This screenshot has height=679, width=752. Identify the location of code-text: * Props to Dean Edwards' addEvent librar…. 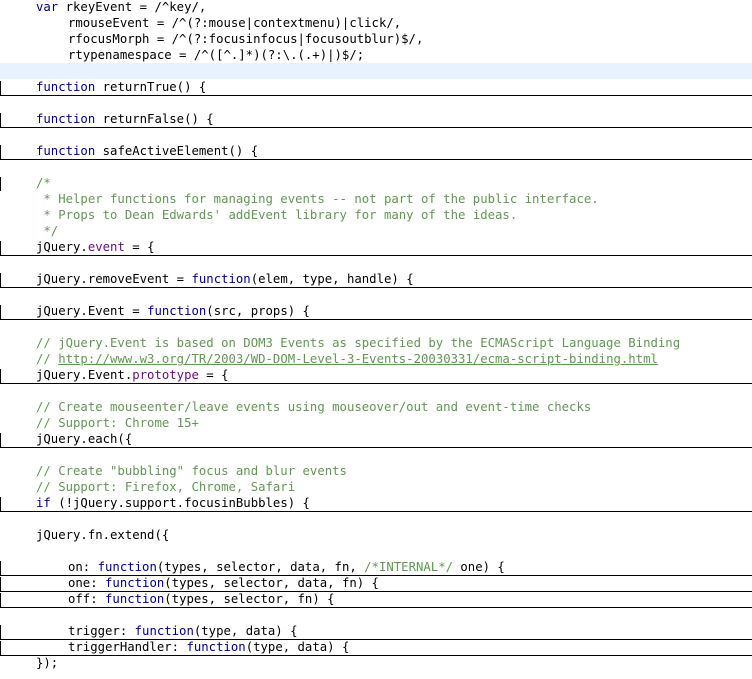
(276, 215).